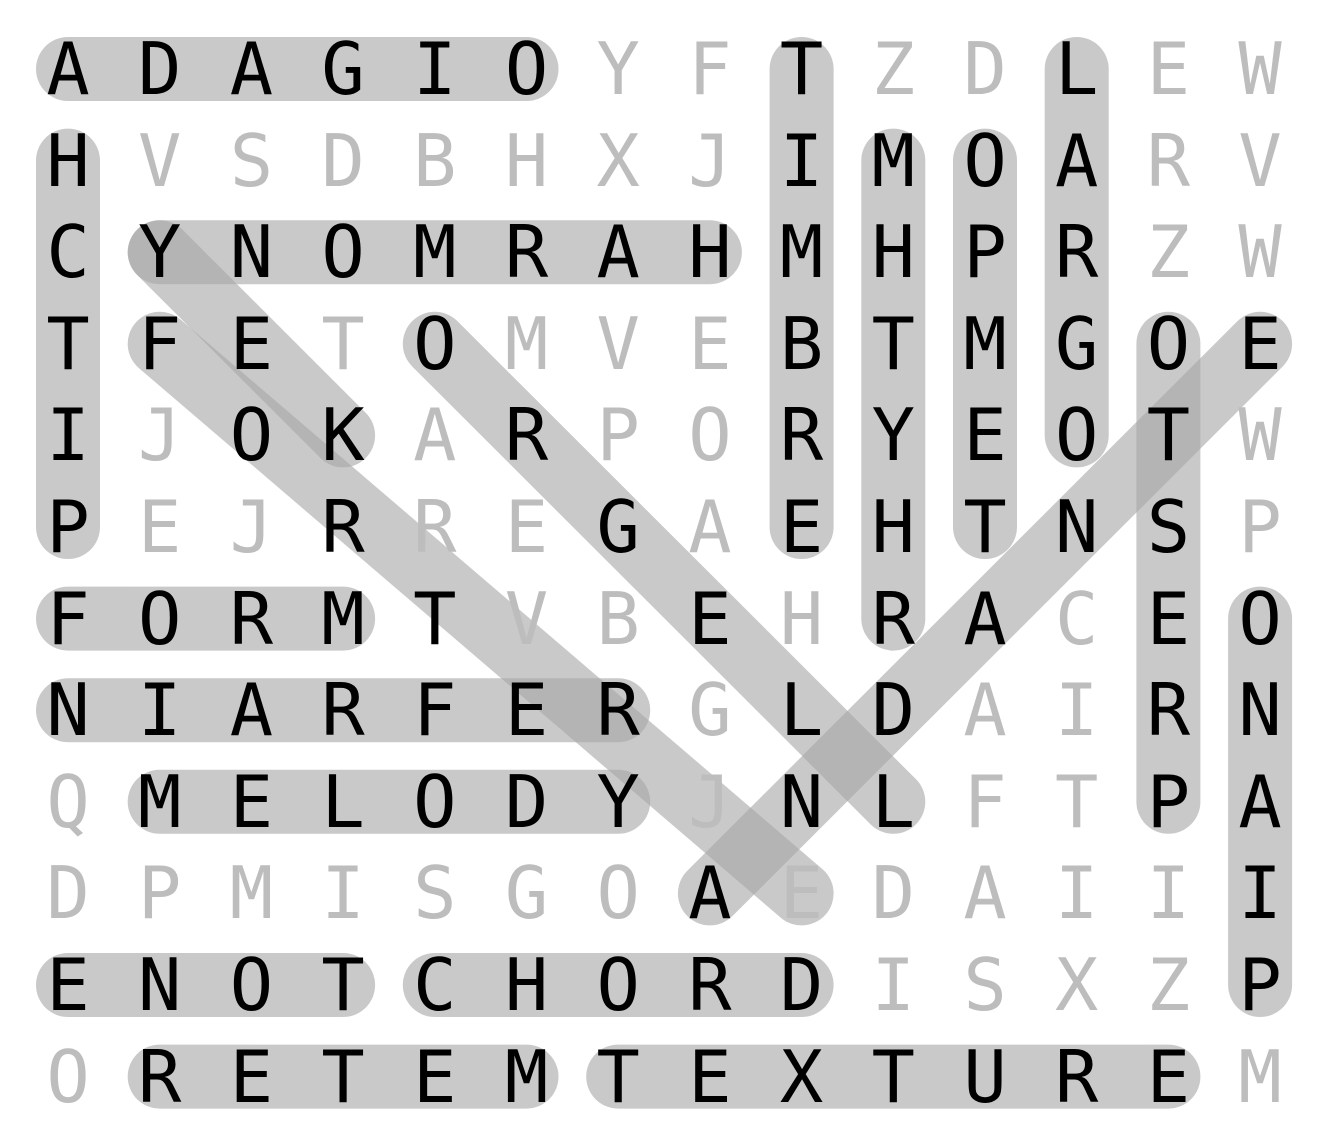 The image size is (1329, 1146). I want to click on letter-cell: K, so click(343, 435).